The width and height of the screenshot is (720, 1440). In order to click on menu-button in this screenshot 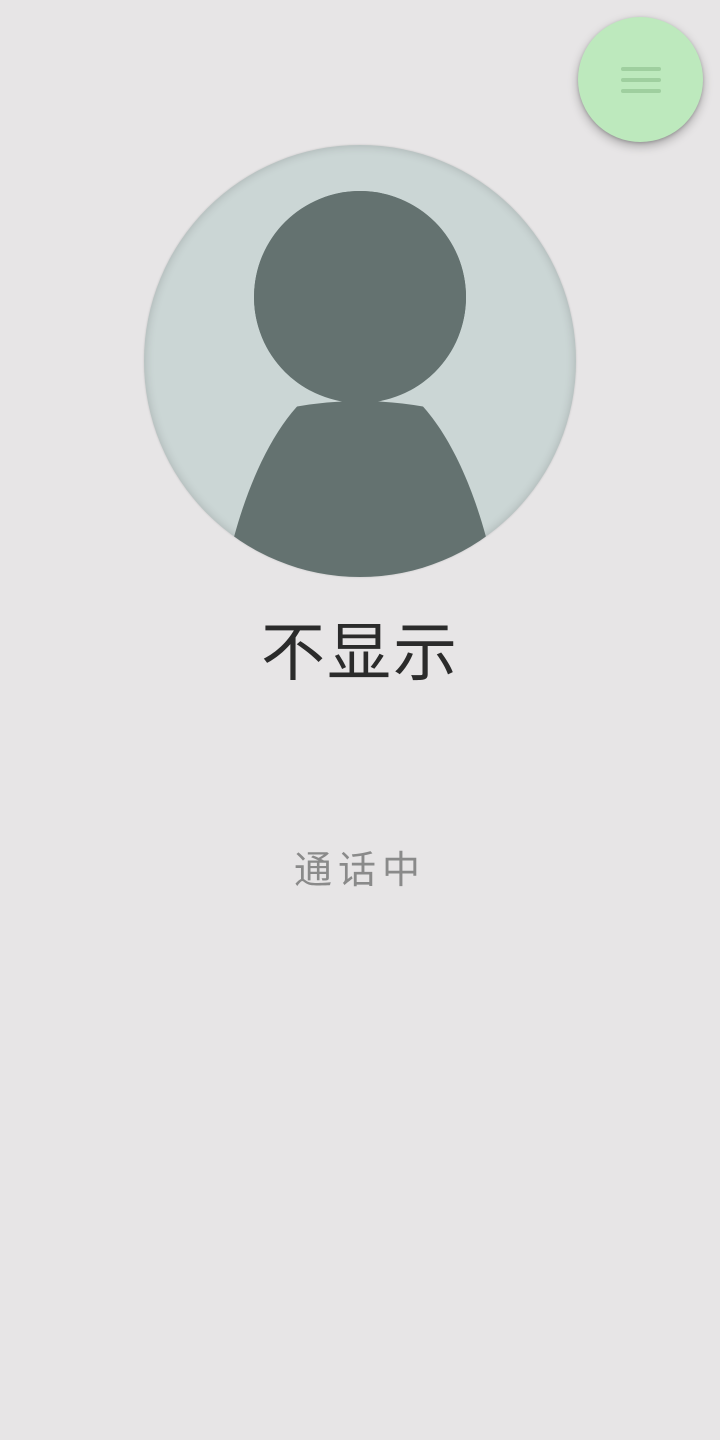, I will do `click(640, 79)`.